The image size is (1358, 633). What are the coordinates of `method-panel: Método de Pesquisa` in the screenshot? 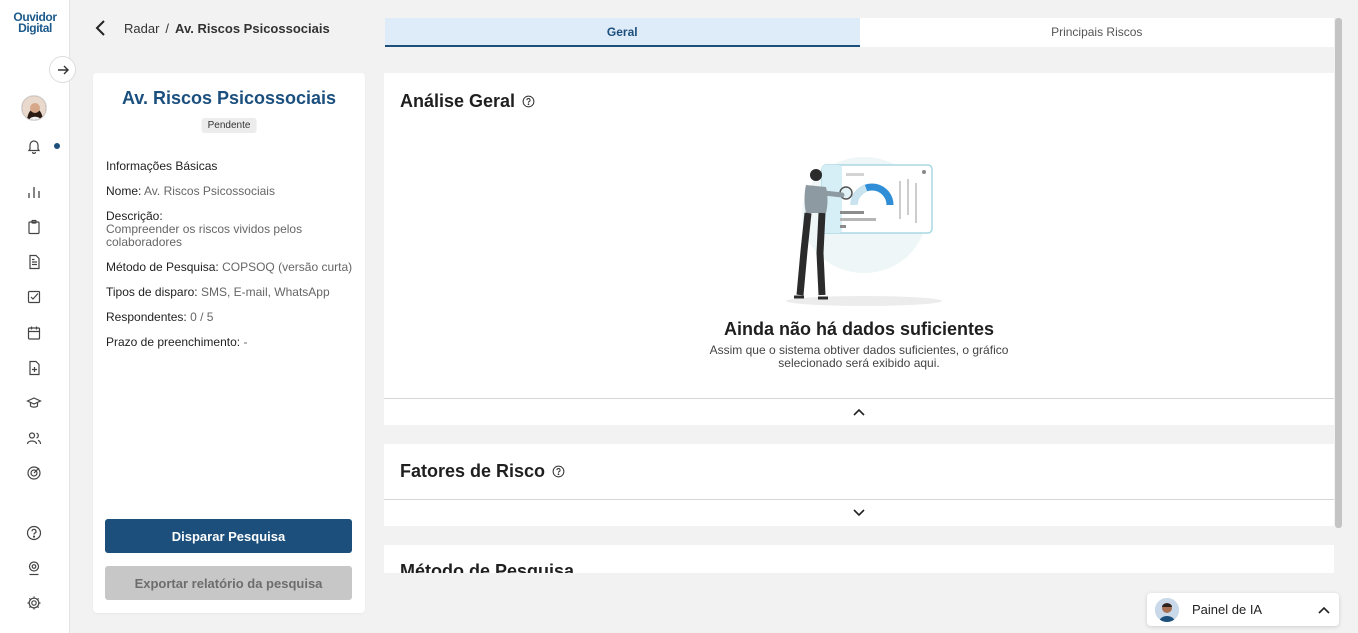 It's located at (859, 559).